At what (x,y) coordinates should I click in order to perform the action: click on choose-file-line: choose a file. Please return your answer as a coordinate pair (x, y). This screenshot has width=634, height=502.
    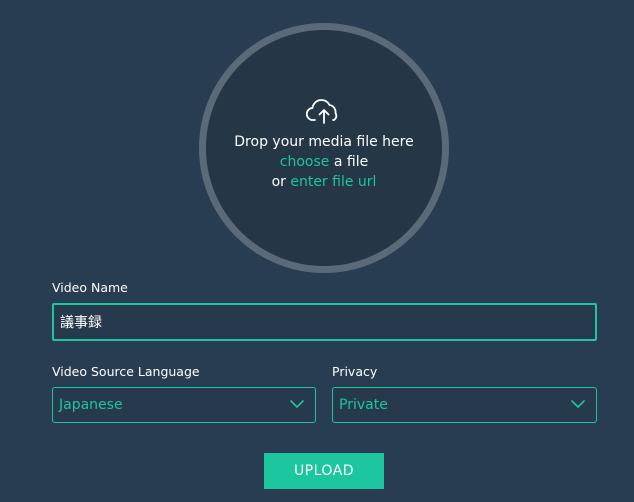
    Looking at the image, I should click on (324, 162).